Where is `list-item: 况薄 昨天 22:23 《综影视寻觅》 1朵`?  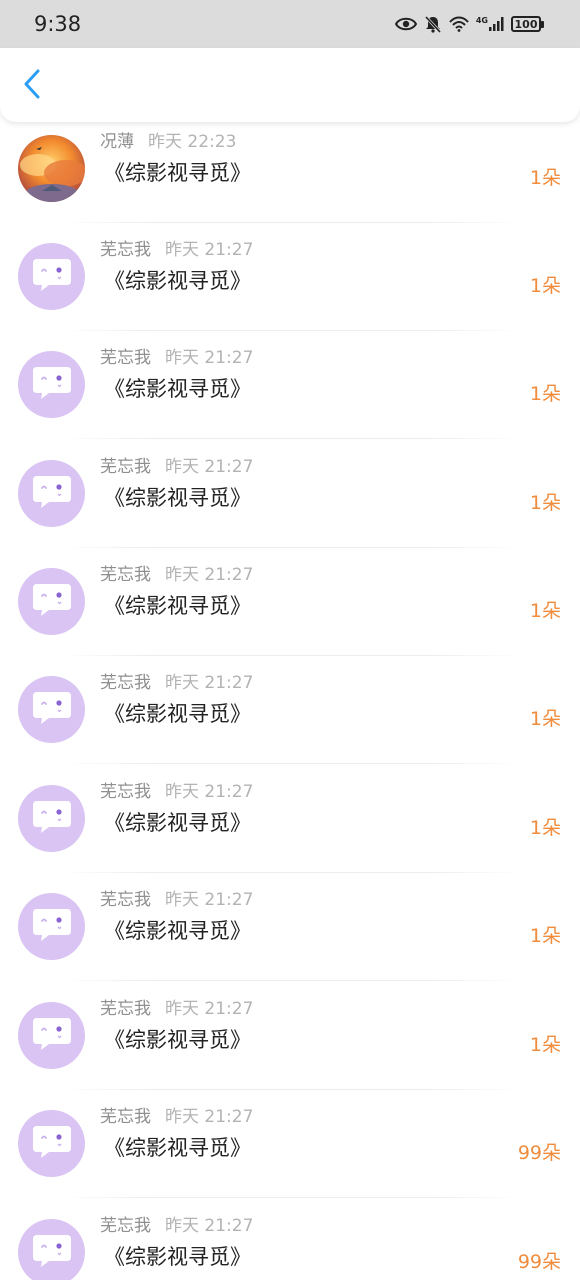 list-item: 况薄 昨天 22:23 《综影视寻觅》 1朵 is located at coordinates (290, 169).